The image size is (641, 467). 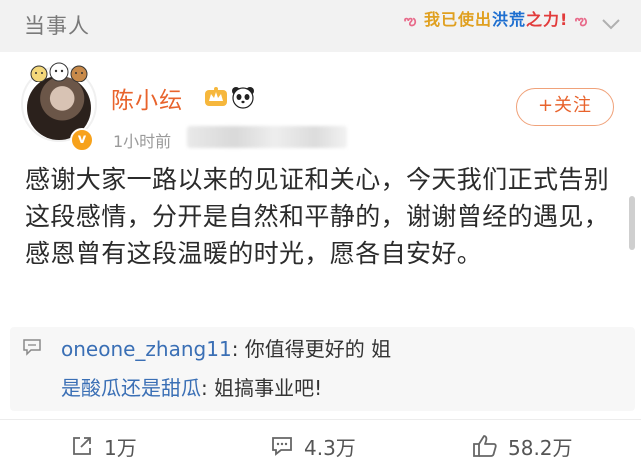 I want to click on header-badge: ఌ 我已使出洪荒之力! ఌ, so click(x=496, y=19).